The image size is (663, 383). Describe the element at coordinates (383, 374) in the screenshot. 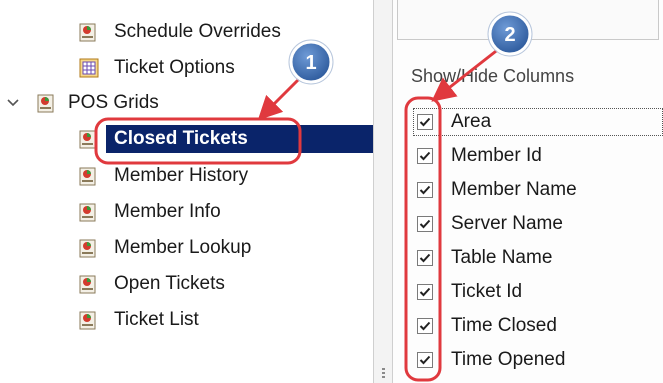

I see `splitter-grip` at that location.